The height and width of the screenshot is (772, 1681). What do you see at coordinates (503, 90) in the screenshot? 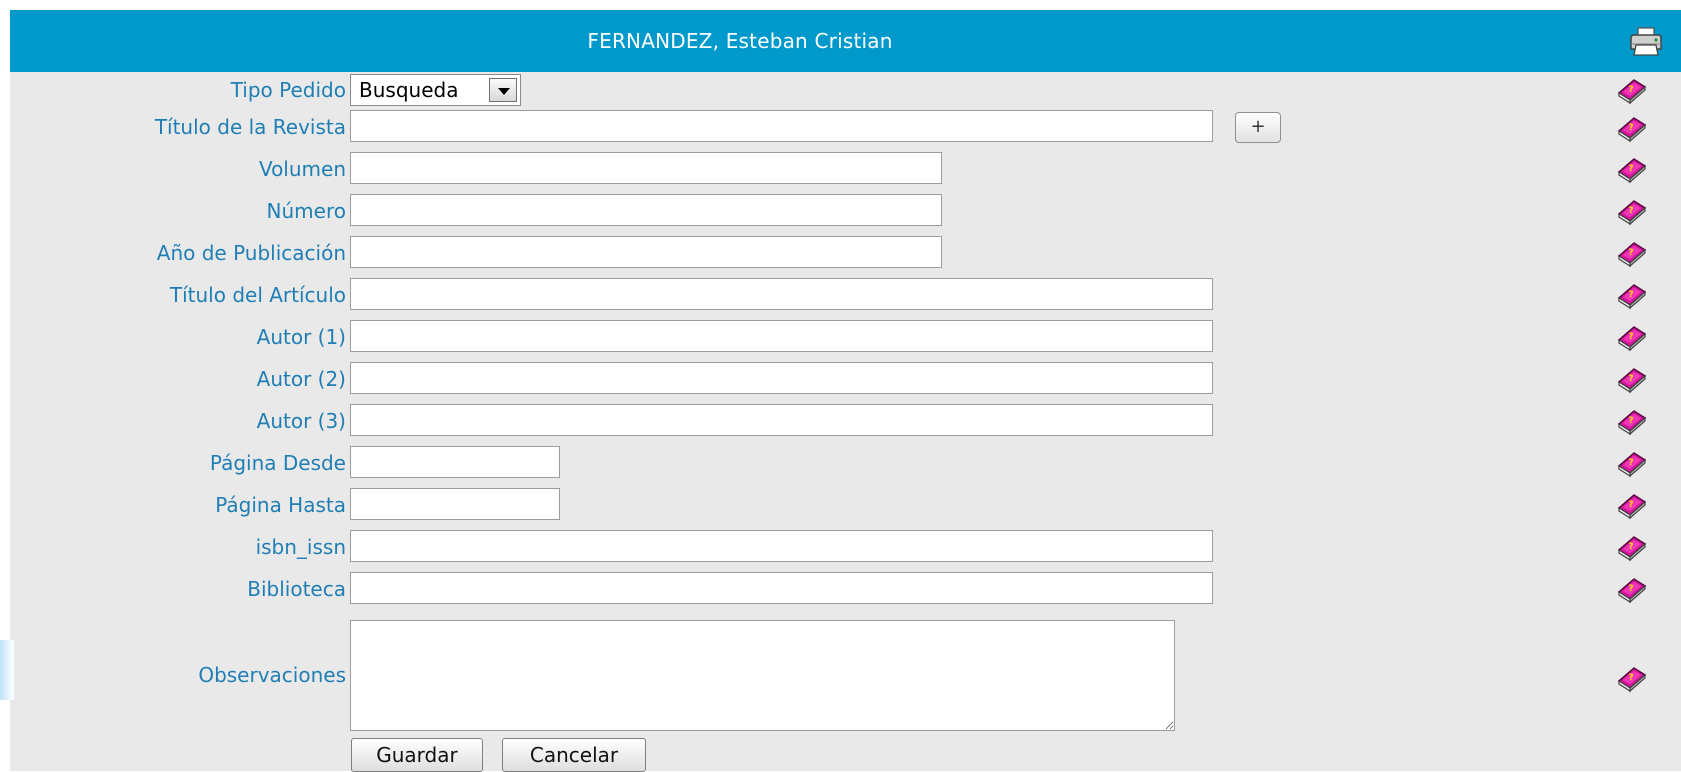
I see `chevron-down-icon` at bounding box center [503, 90].